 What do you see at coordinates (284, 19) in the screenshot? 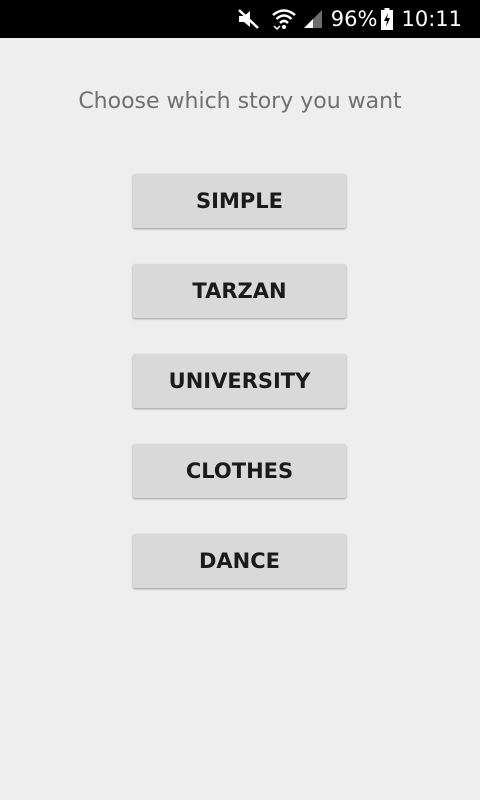
I see `wifi-icon` at bounding box center [284, 19].